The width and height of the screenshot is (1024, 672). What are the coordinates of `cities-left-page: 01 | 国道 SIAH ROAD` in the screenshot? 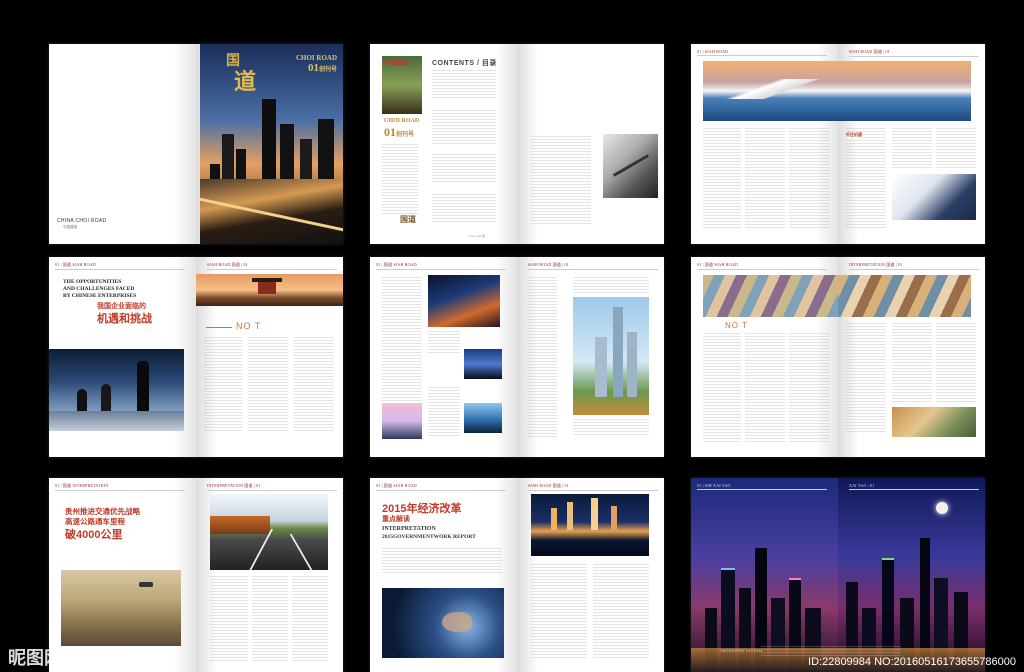 It's located at (443, 357).